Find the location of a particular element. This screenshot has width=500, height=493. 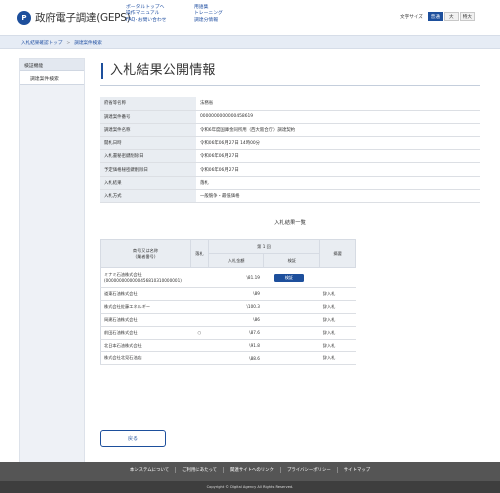

info-row: 予定価格秘密鍵削除日 令和06年06月27日 is located at coordinates (290, 169).